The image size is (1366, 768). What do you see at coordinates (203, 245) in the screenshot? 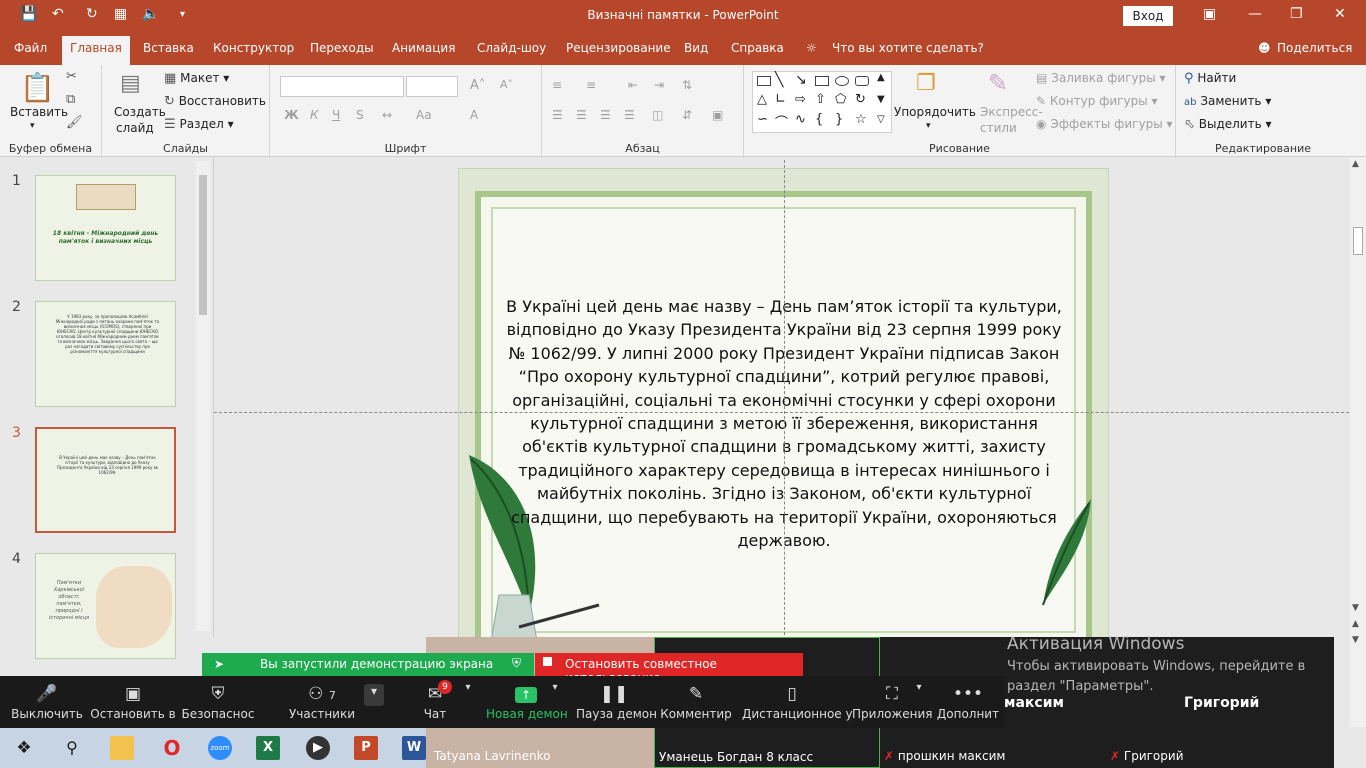
I see `slides-scroll-thumb` at bounding box center [203, 245].